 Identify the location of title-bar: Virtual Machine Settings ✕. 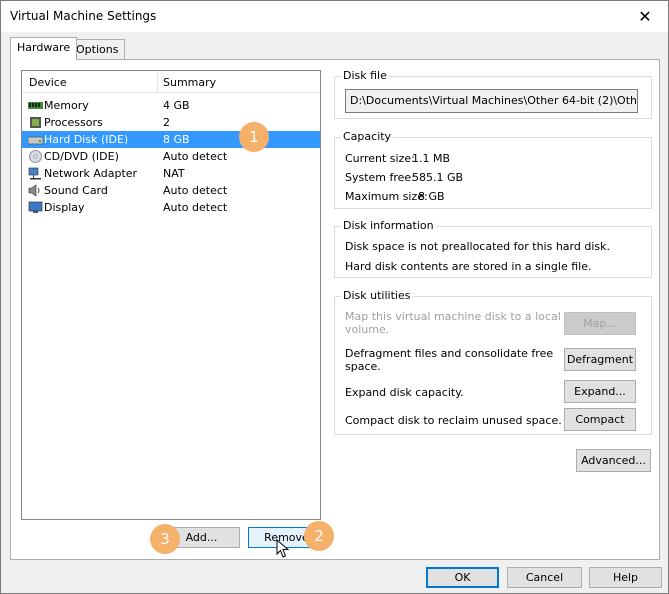
(334, 16).